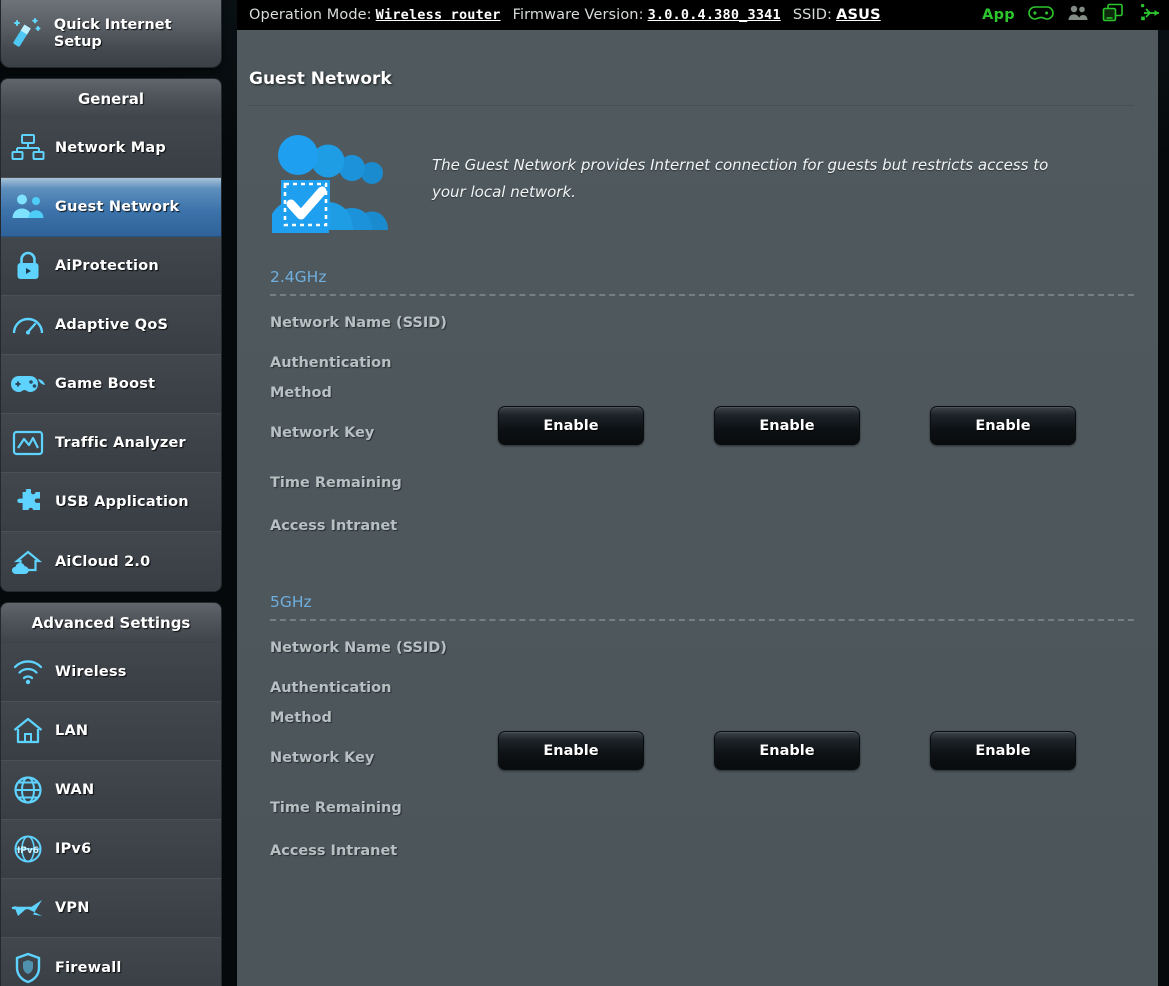 This screenshot has width=1169, height=986. Describe the element at coordinates (28, 731) in the screenshot. I see `home-icon` at that location.